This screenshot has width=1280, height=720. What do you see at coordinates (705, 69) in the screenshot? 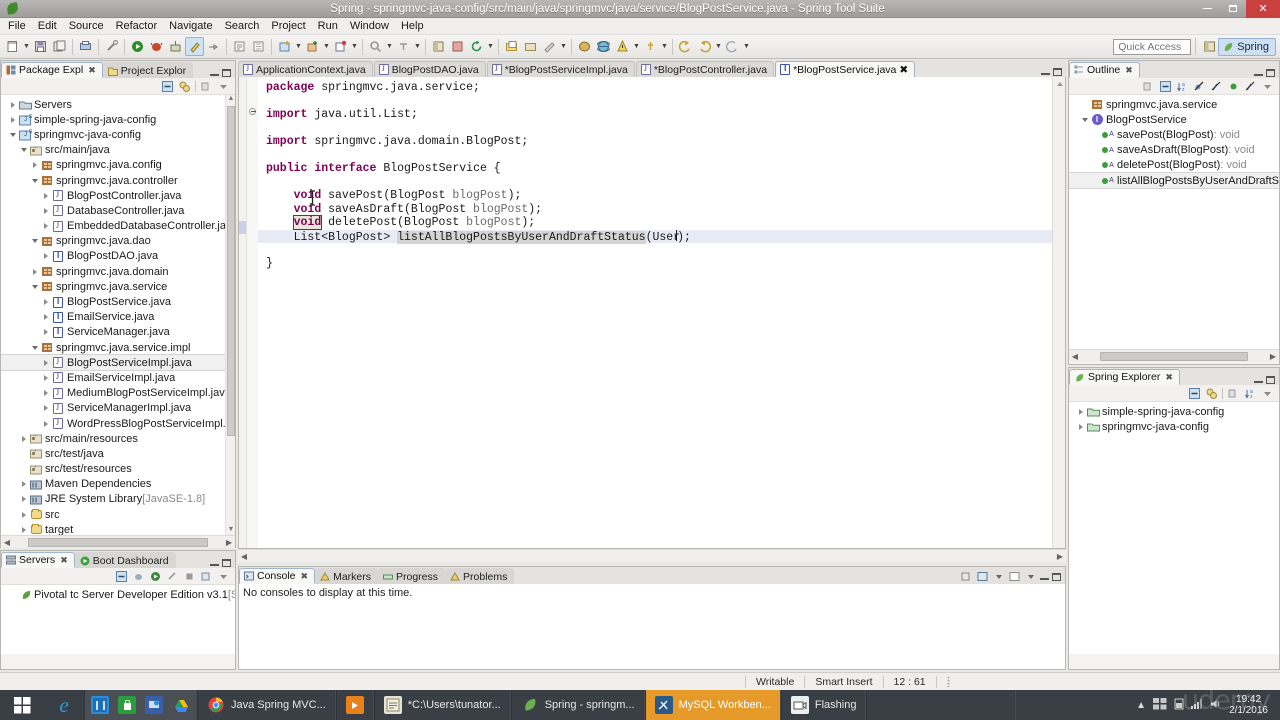
I see `editor-tab-3: *BlogPostController.java` at bounding box center [705, 69].